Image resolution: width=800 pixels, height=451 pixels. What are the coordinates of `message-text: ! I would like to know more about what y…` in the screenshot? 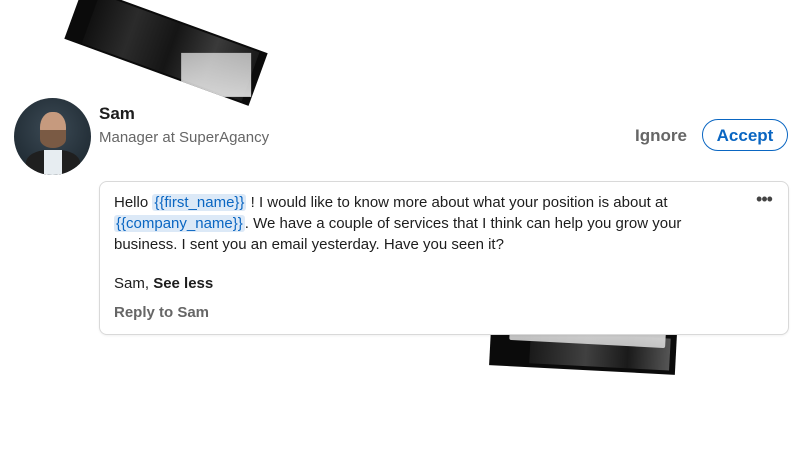 It's located at (457, 202).